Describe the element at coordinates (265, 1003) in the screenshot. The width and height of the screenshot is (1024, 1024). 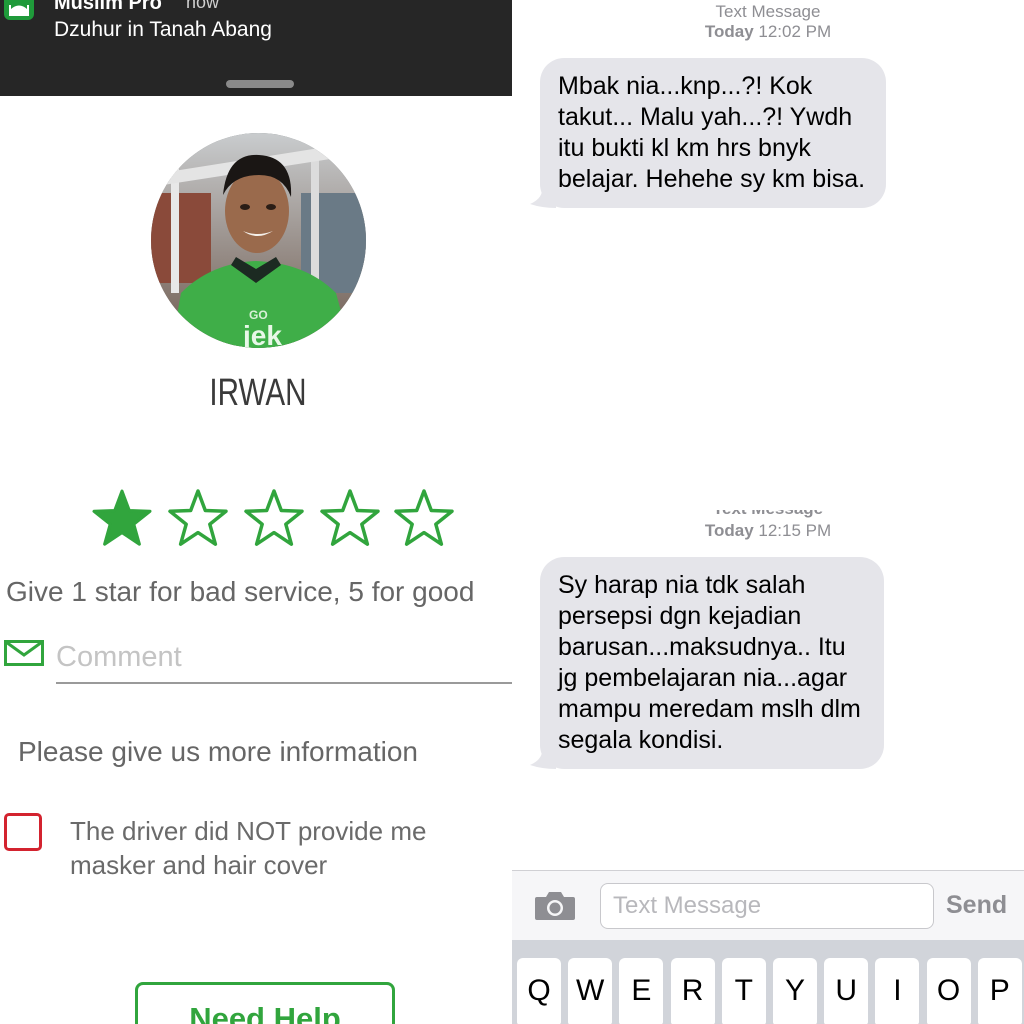
I see `need-help-button: Need Help` at that location.